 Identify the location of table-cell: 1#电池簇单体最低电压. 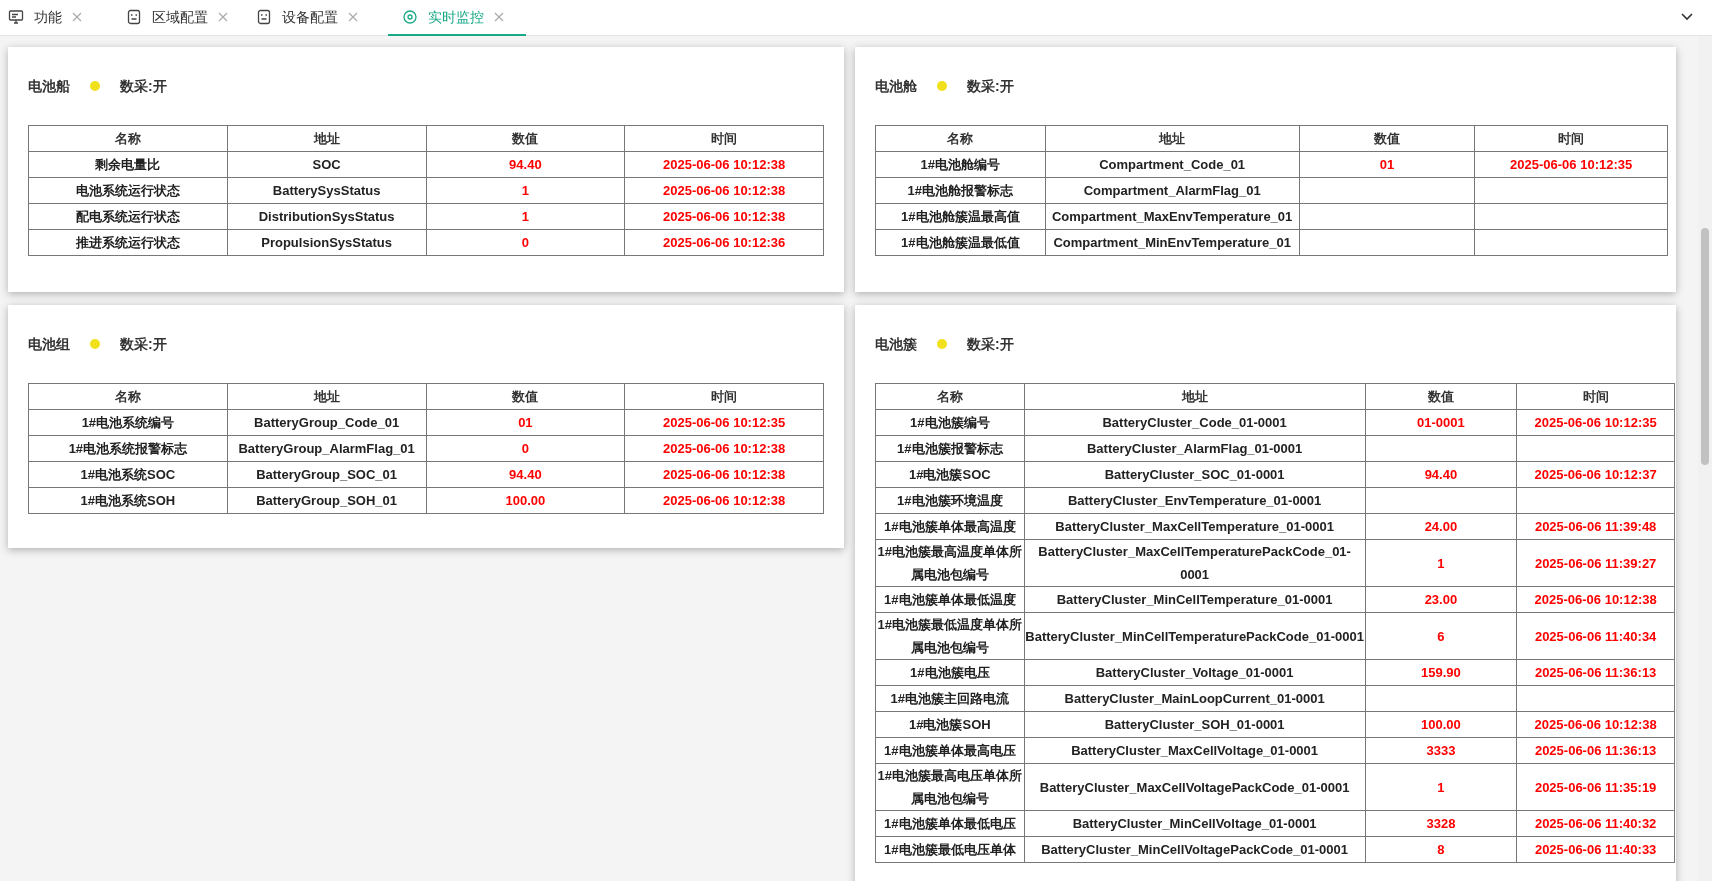
(950, 823).